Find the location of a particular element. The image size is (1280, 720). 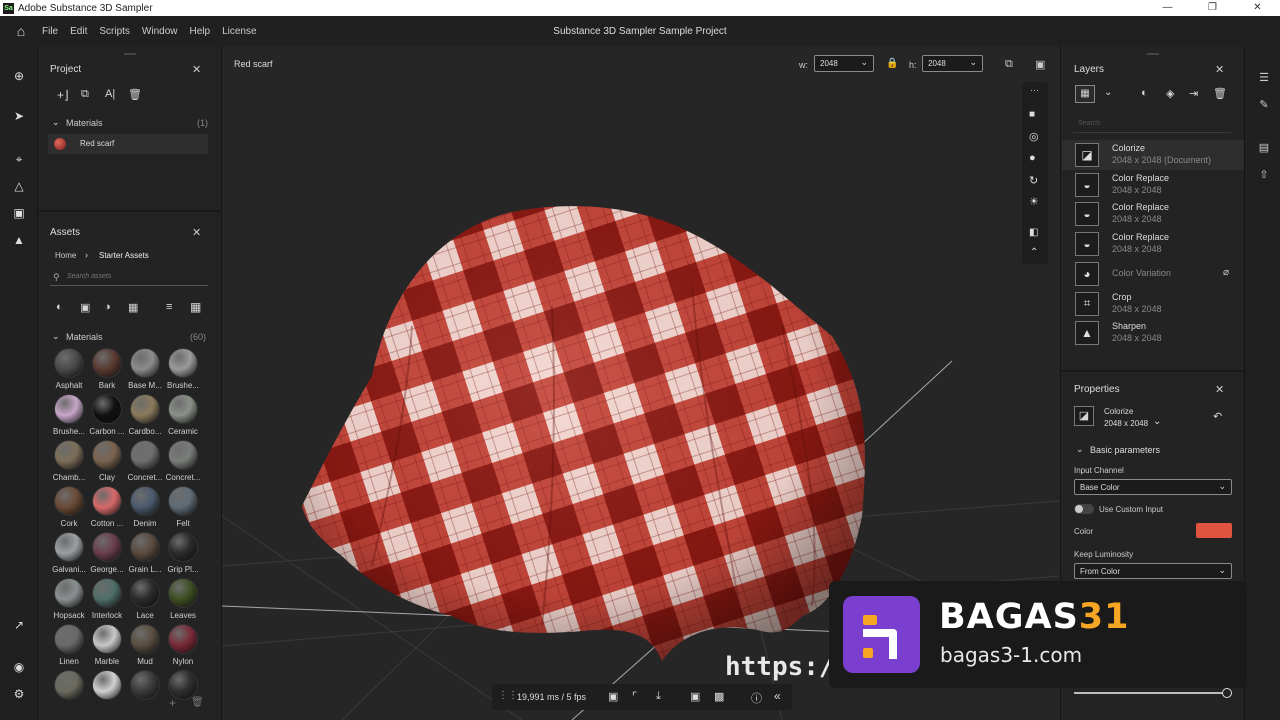

menu-edit: Edit is located at coordinates (78, 31).